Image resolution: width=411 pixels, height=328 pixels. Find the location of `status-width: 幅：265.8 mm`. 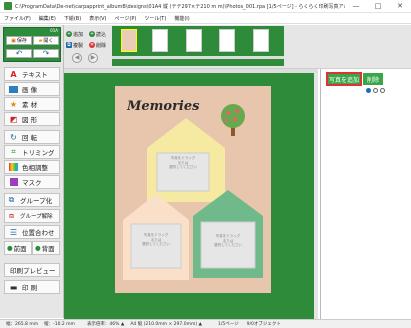

status-width: 幅：265.8 mm is located at coordinates (22, 324).